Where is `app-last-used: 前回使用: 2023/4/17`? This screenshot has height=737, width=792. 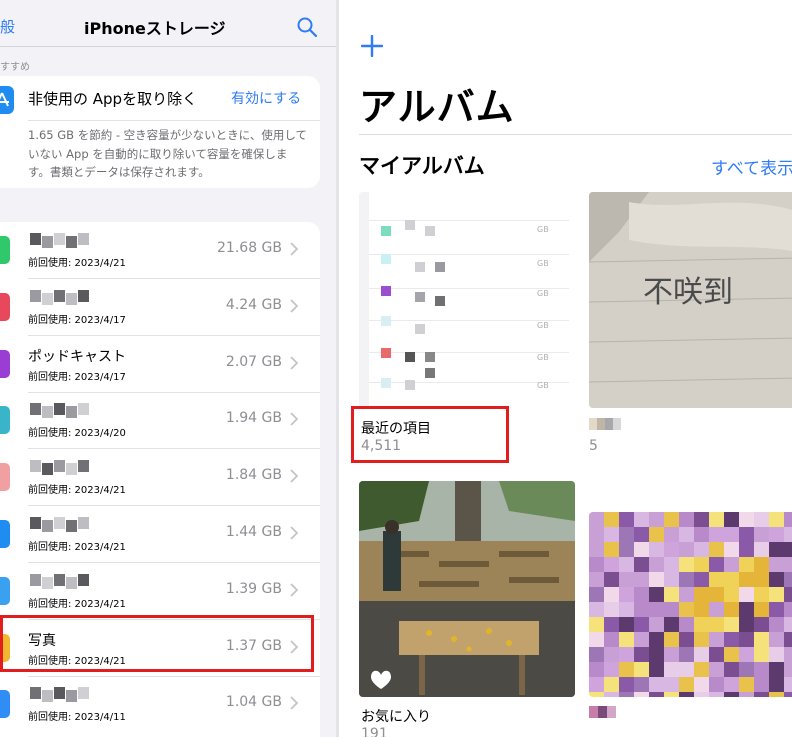
app-last-used: 前回使用: 2023/4/17 is located at coordinates (77, 320).